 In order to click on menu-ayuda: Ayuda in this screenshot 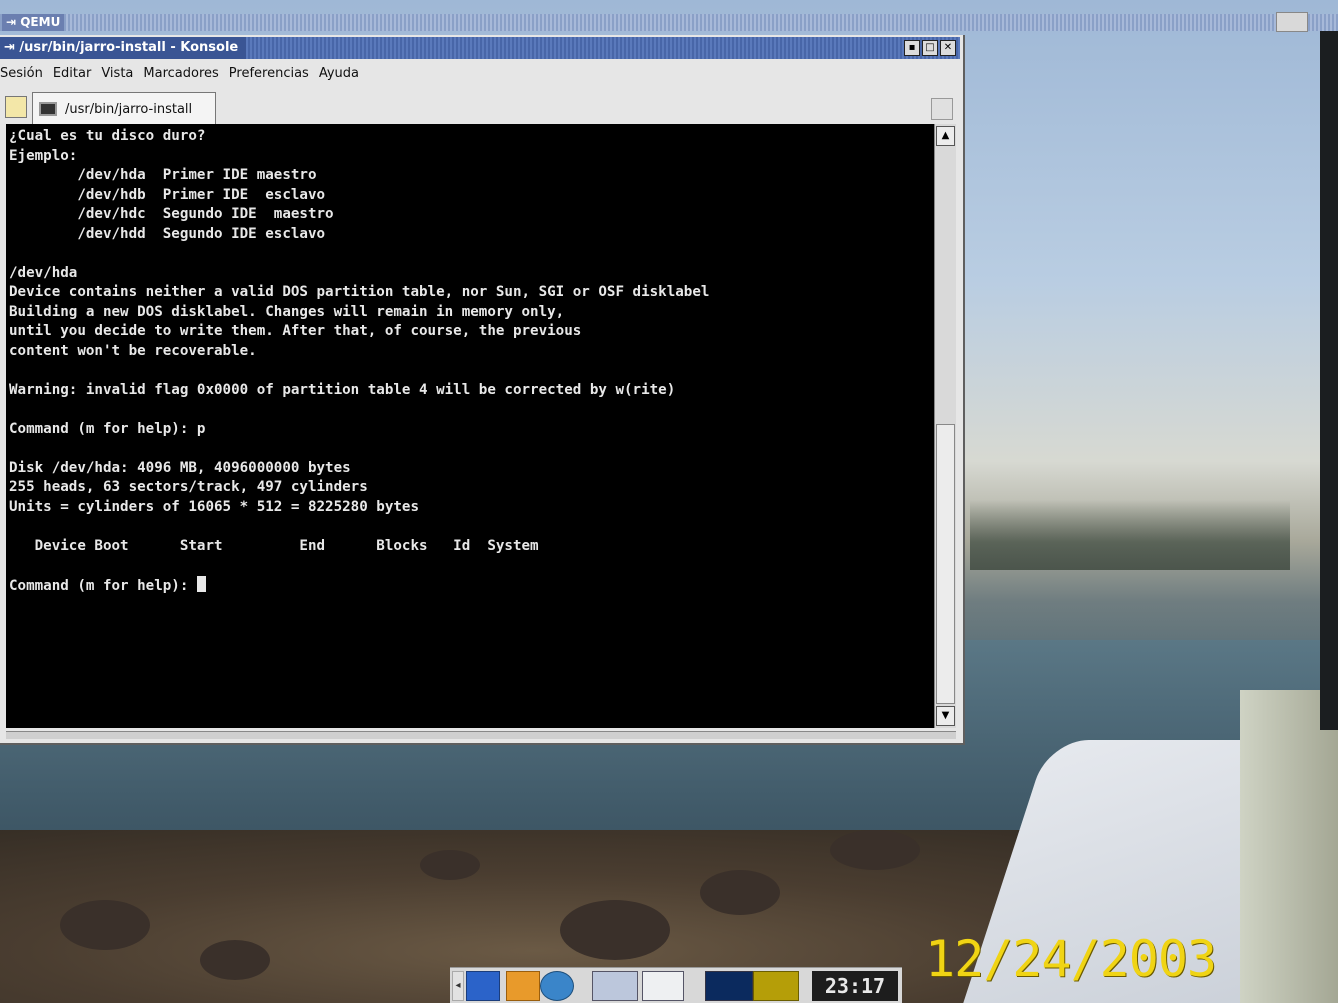, I will do `click(339, 73)`.